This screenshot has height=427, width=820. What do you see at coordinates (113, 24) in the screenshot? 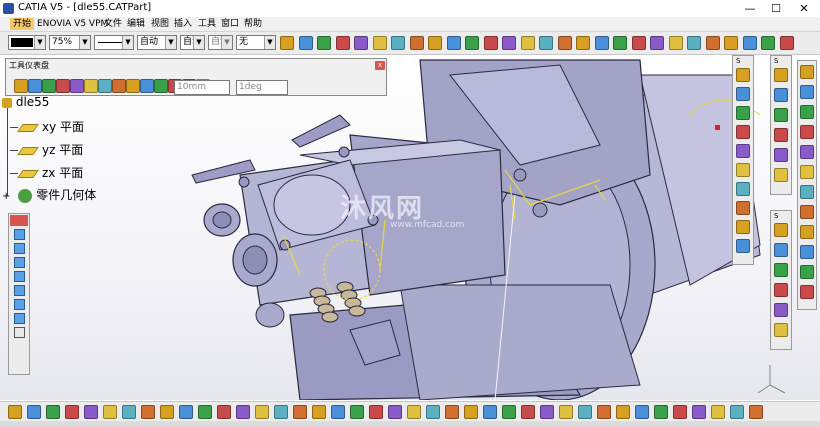
I see `menu-file: 文件` at bounding box center [113, 24].